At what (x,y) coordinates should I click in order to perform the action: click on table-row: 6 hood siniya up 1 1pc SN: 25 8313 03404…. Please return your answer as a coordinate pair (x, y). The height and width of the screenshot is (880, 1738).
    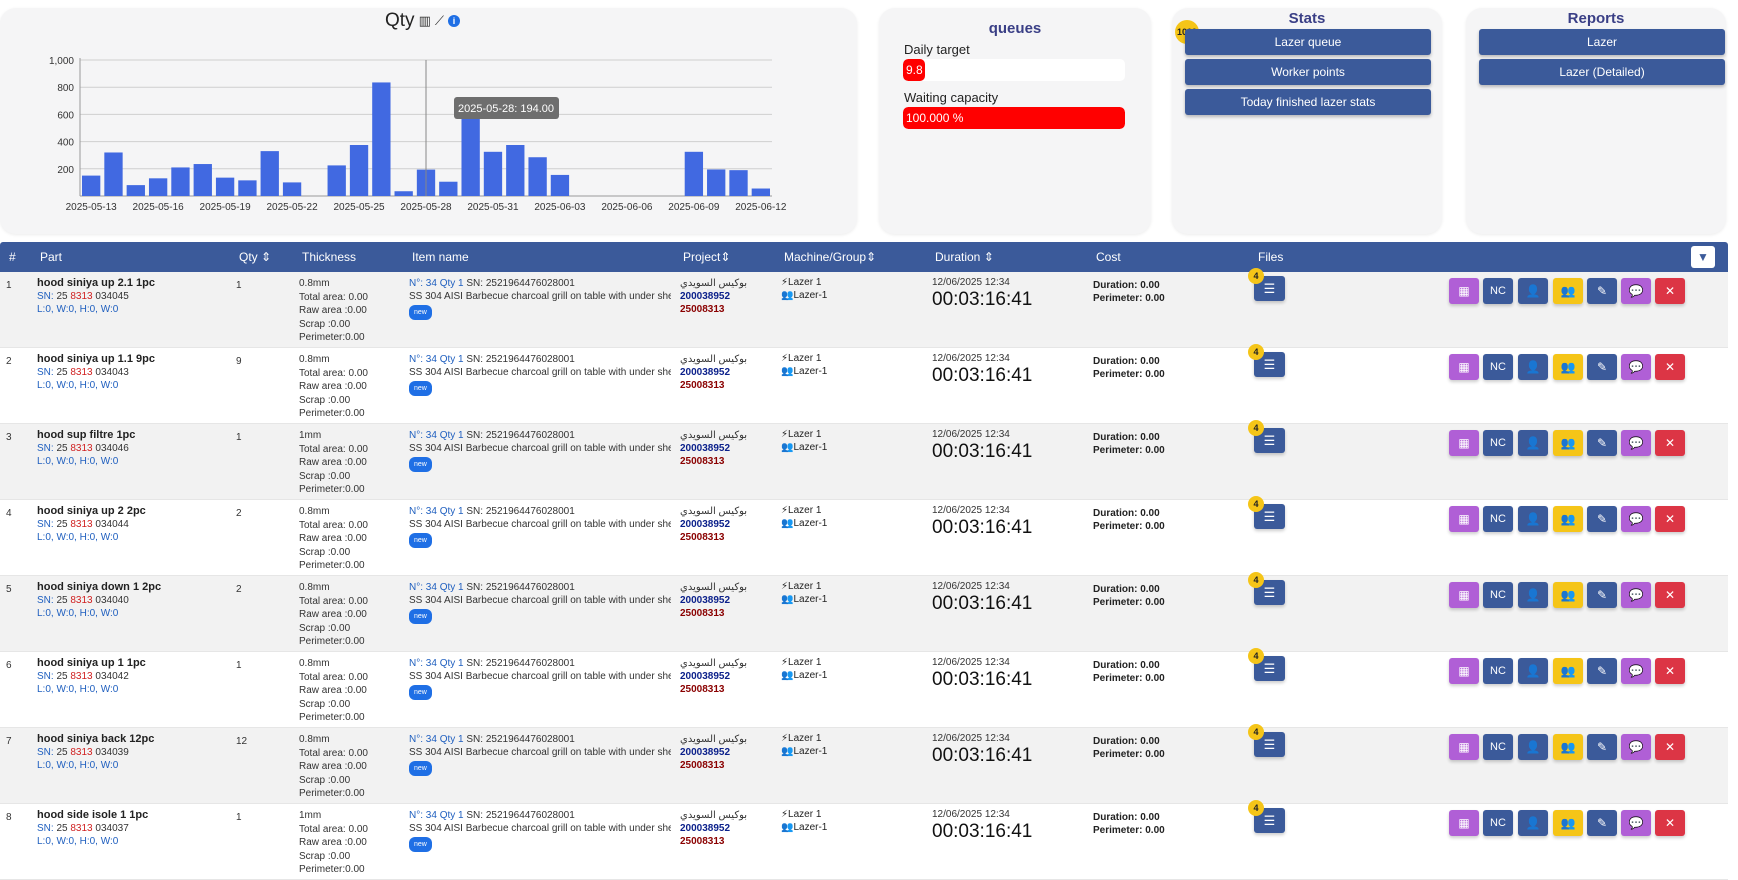
    Looking at the image, I should click on (864, 688).